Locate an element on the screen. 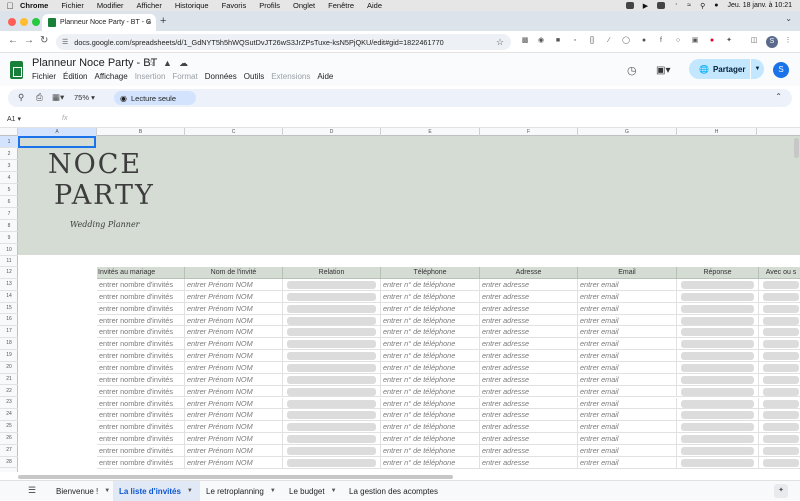 The height and width of the screenshot is (501, 800). menu-data: Données is located at coordinates (221, 76).